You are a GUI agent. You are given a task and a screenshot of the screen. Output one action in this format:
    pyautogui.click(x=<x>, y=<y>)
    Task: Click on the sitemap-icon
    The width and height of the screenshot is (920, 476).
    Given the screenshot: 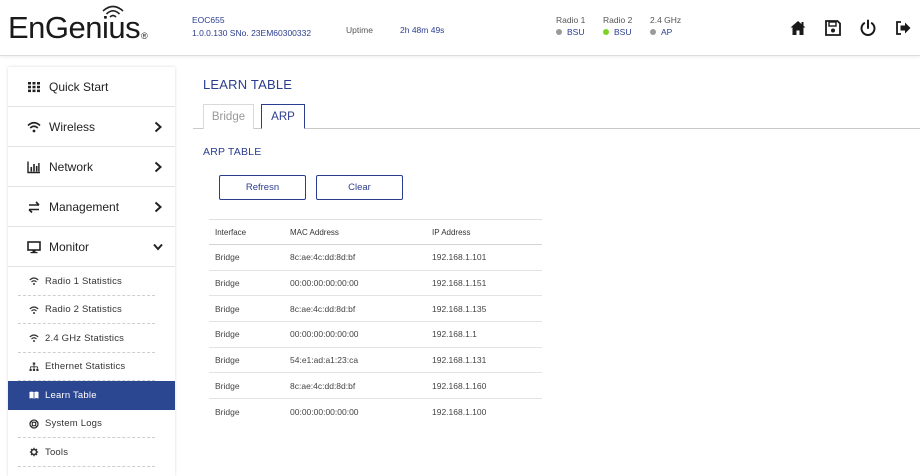 What is the action you would take?
    pyautogui.click(x=34, y=366)
    